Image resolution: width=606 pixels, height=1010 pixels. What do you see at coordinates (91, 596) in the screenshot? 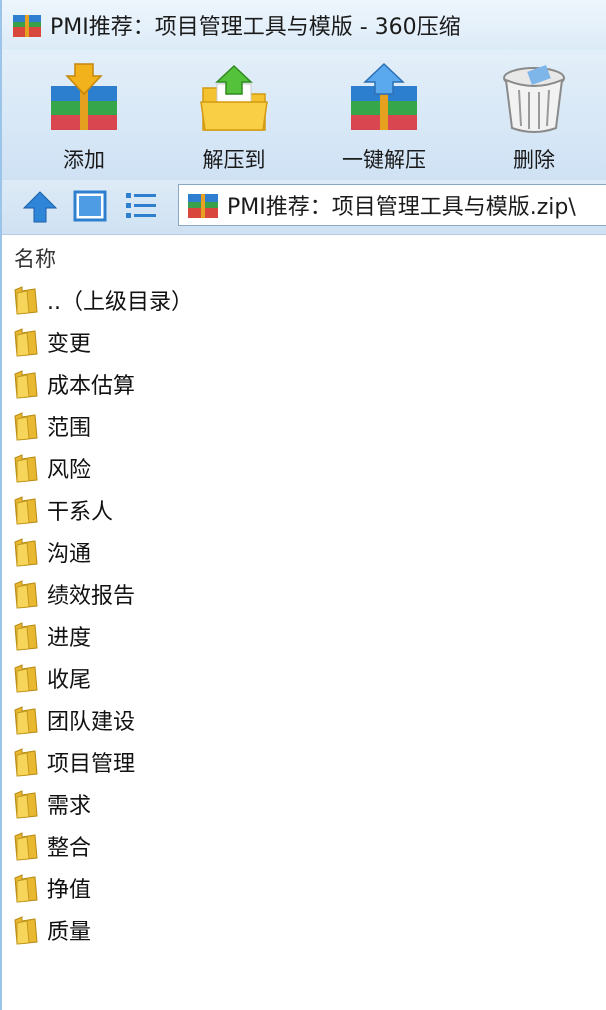
I see `item-name: 绩效报告` at bounding box center [91, 596].